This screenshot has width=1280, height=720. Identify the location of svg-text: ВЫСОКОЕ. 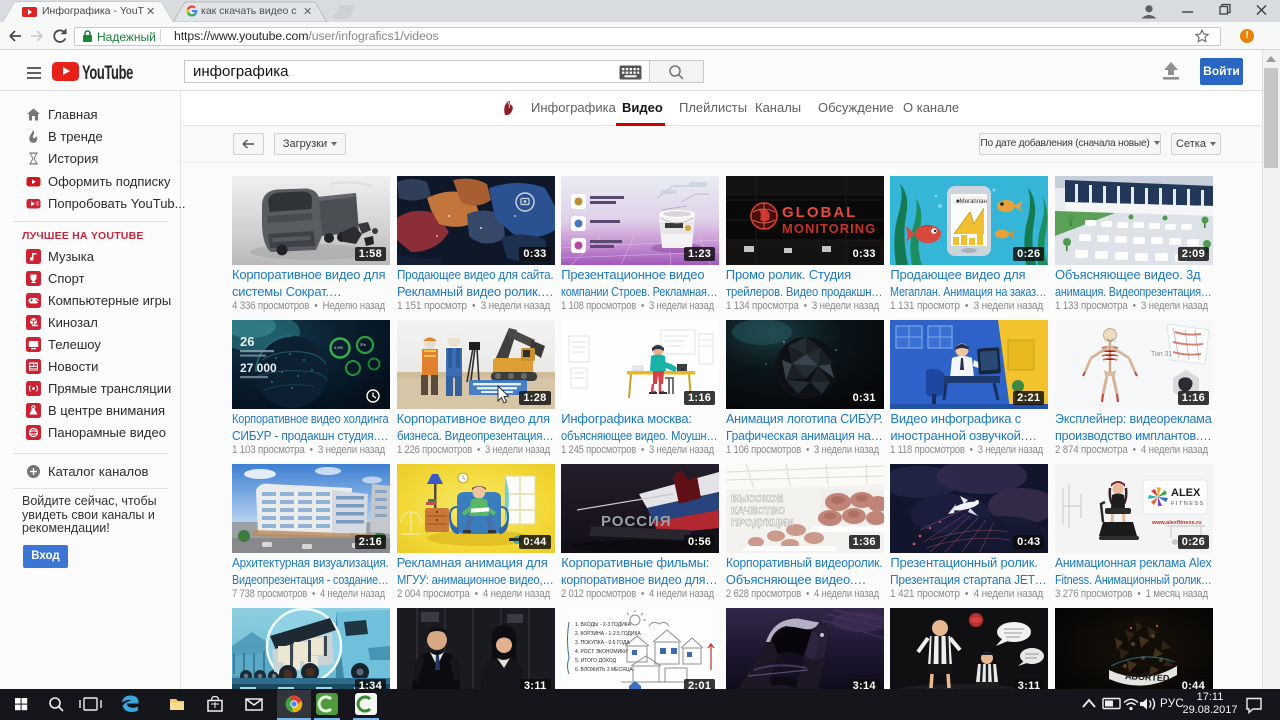
(757, 499).